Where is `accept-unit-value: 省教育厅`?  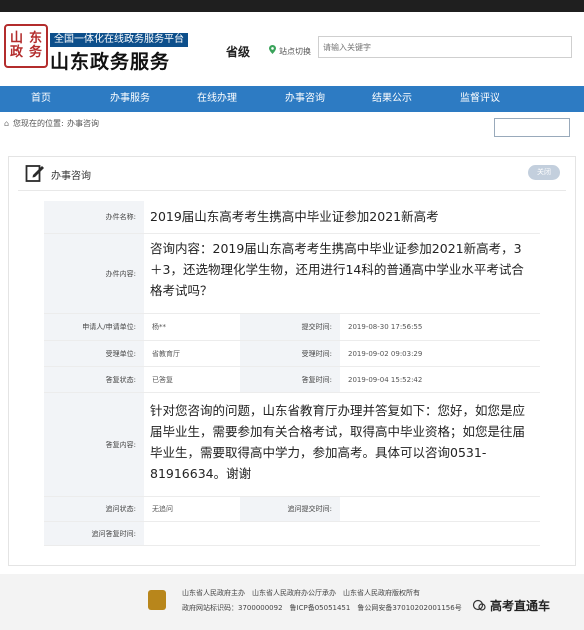
accept-unit-value: 省教育厅 is located at coordinates (192, 354).